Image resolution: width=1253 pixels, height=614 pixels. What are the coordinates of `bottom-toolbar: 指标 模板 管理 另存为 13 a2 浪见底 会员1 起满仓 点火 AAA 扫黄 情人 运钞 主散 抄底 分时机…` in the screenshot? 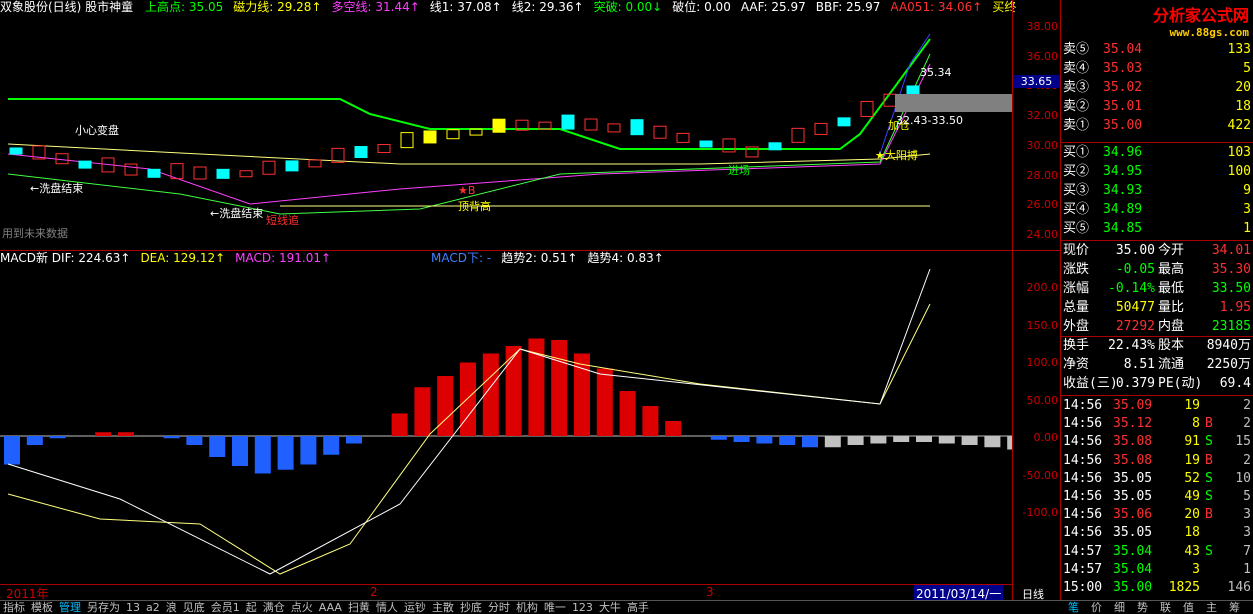 It's located at (626, 607).